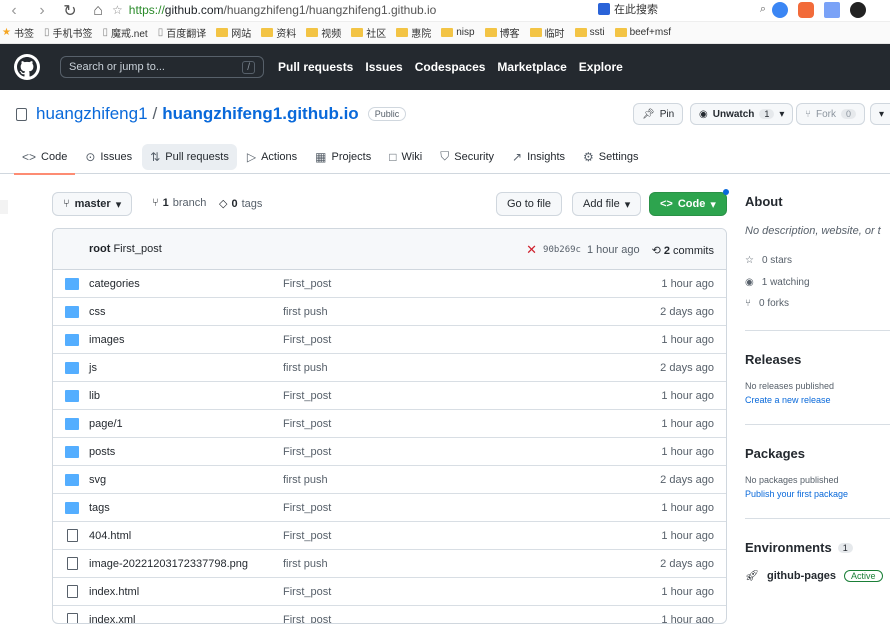 This screenshot has height=624, width=890. What do you see at coordinates (502, 32) in the screenshot?
I see `bookmark-item: 博客` at bounding box center [502, 32].